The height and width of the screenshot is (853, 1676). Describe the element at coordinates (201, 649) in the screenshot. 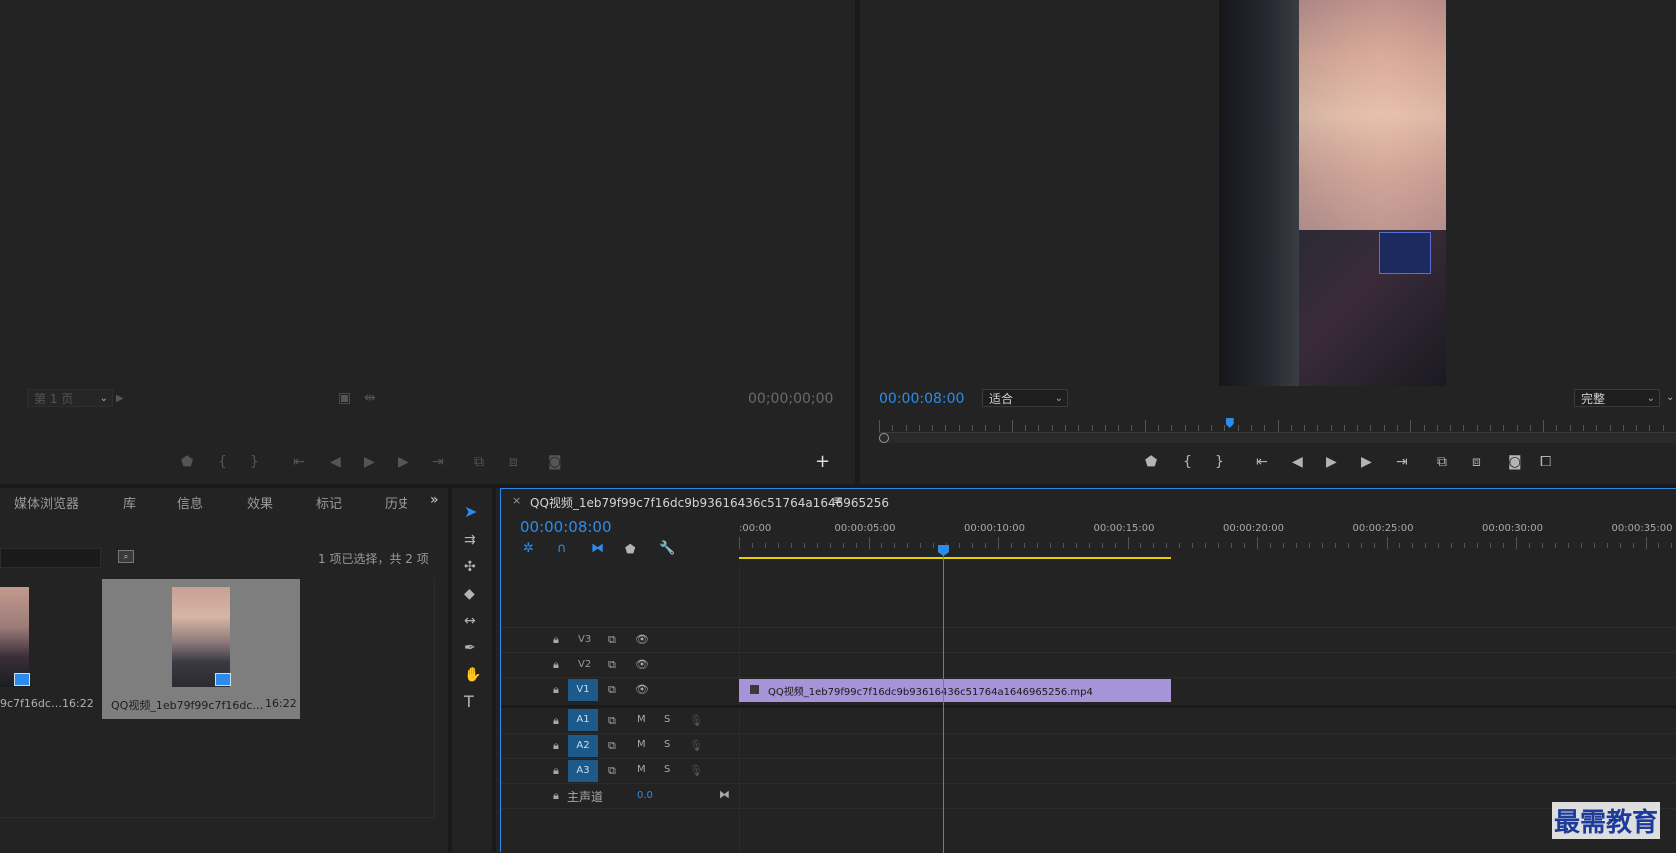

I see `project-item-selected: QQ视频_1eb79f99c7f16dc… 16:22` at that location.